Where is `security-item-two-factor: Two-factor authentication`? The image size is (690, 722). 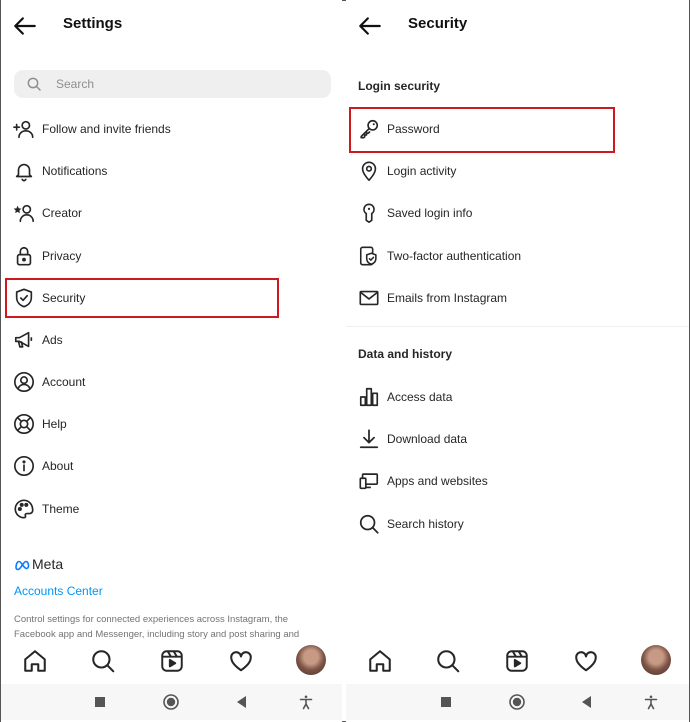 security-item-two-factor: Two-factor authentication is located at coordinates (517, 256).